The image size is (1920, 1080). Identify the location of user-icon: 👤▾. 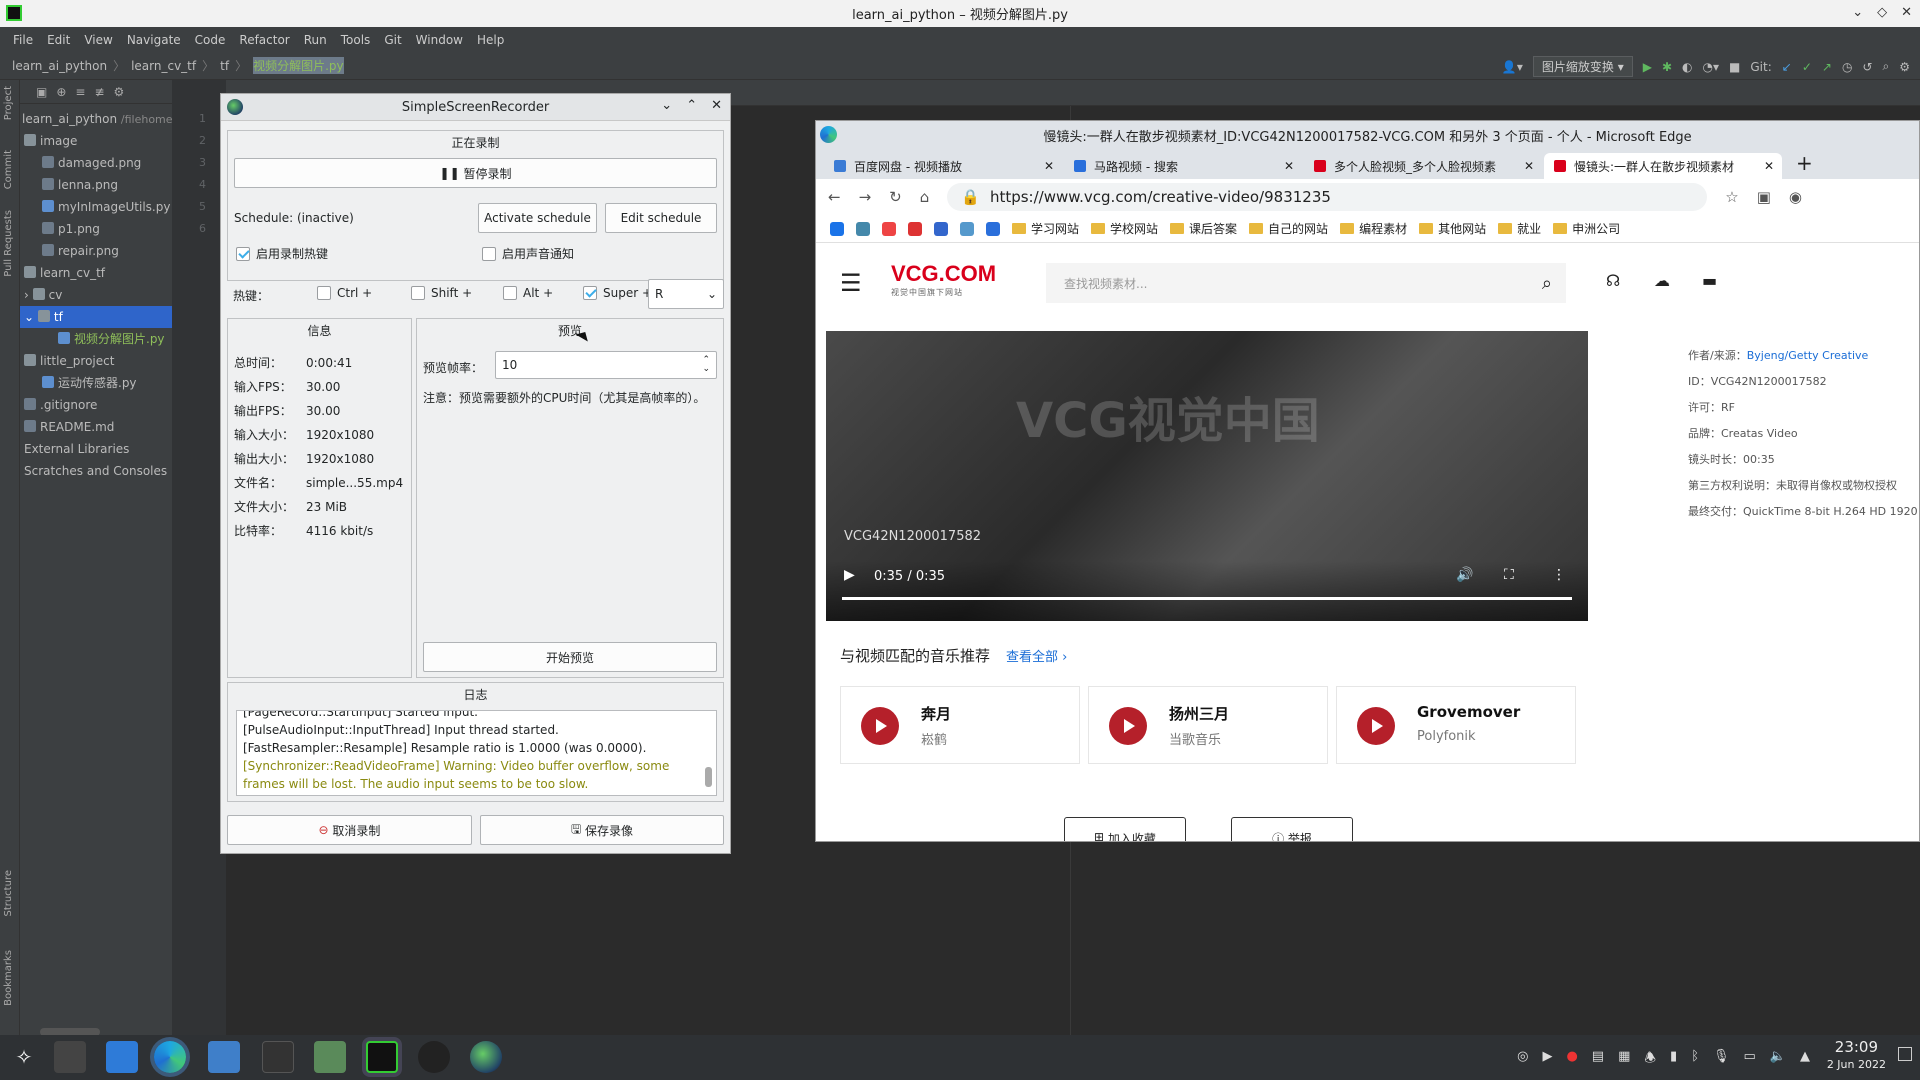
(1512, 67).